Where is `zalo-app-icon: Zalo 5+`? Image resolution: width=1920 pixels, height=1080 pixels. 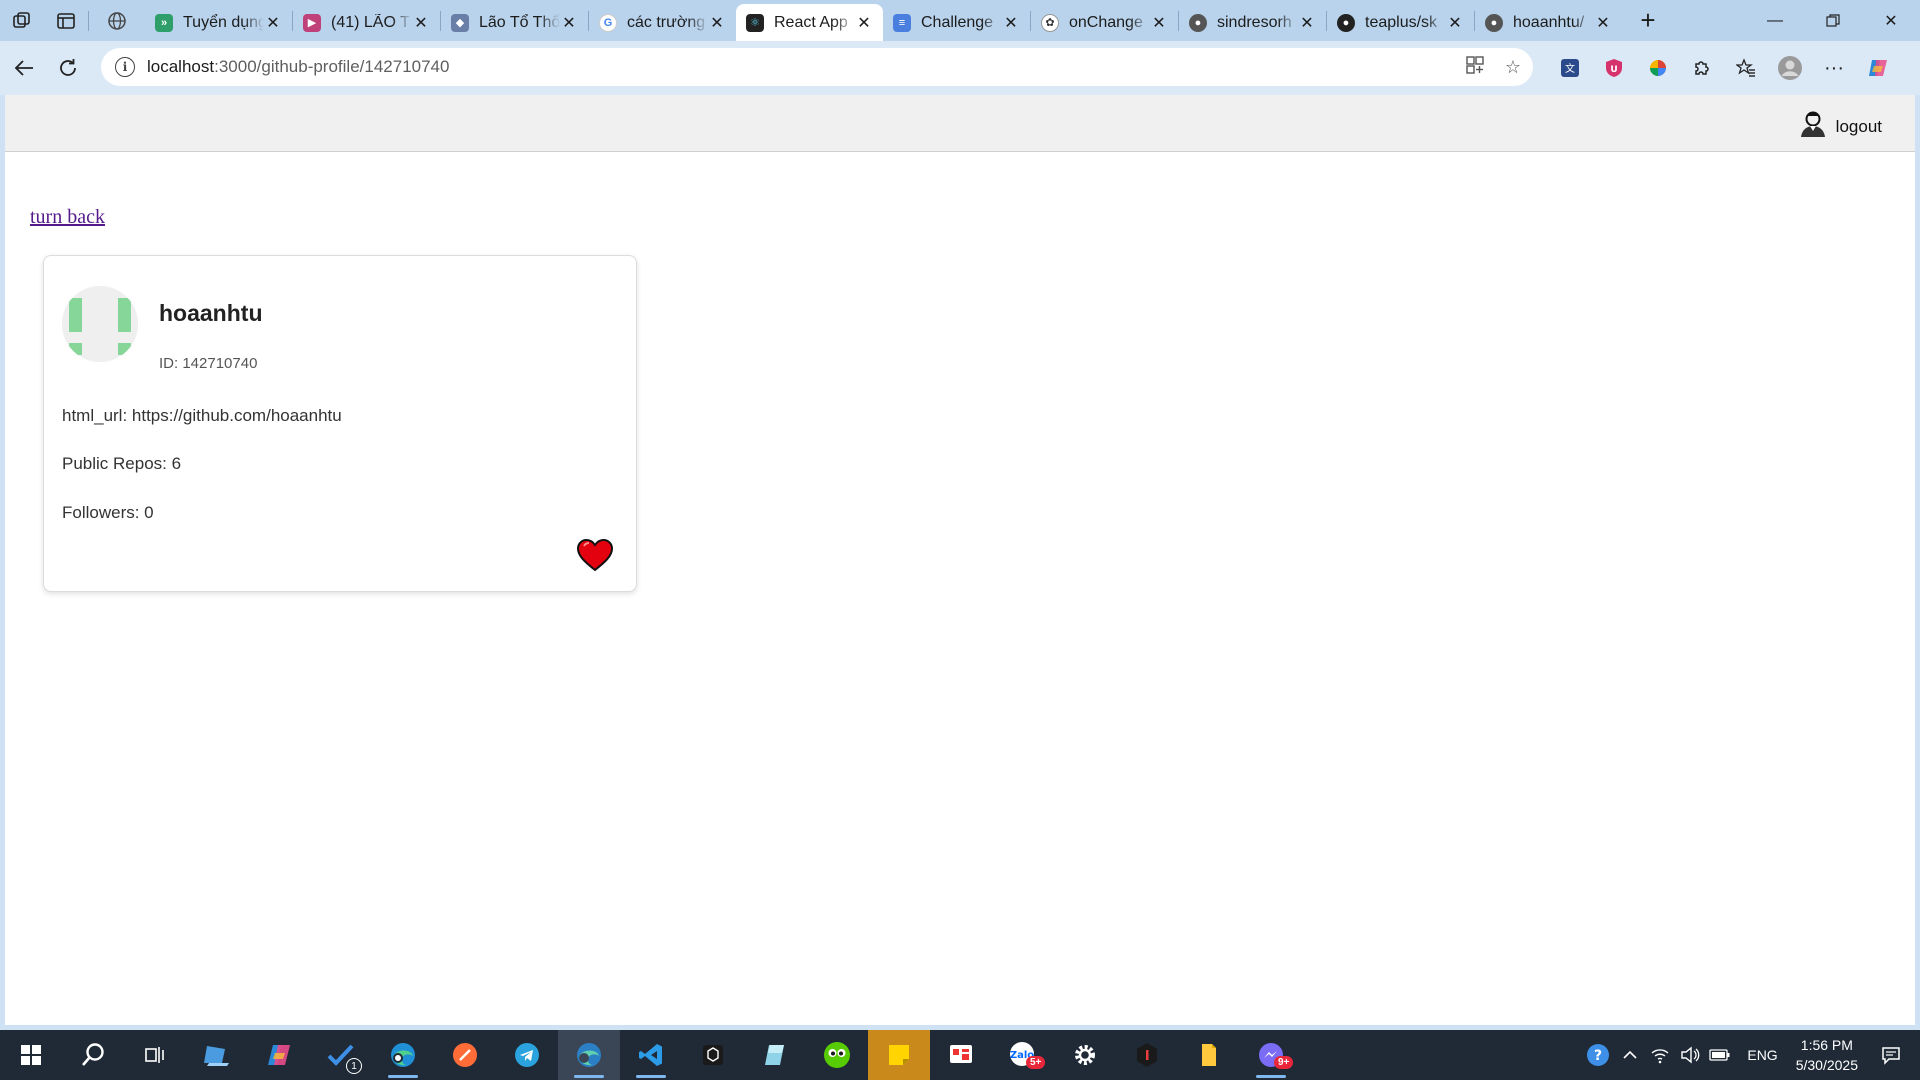
zalo-app-icon: Zalo 5+ is located at coordinates (1023, 1055).